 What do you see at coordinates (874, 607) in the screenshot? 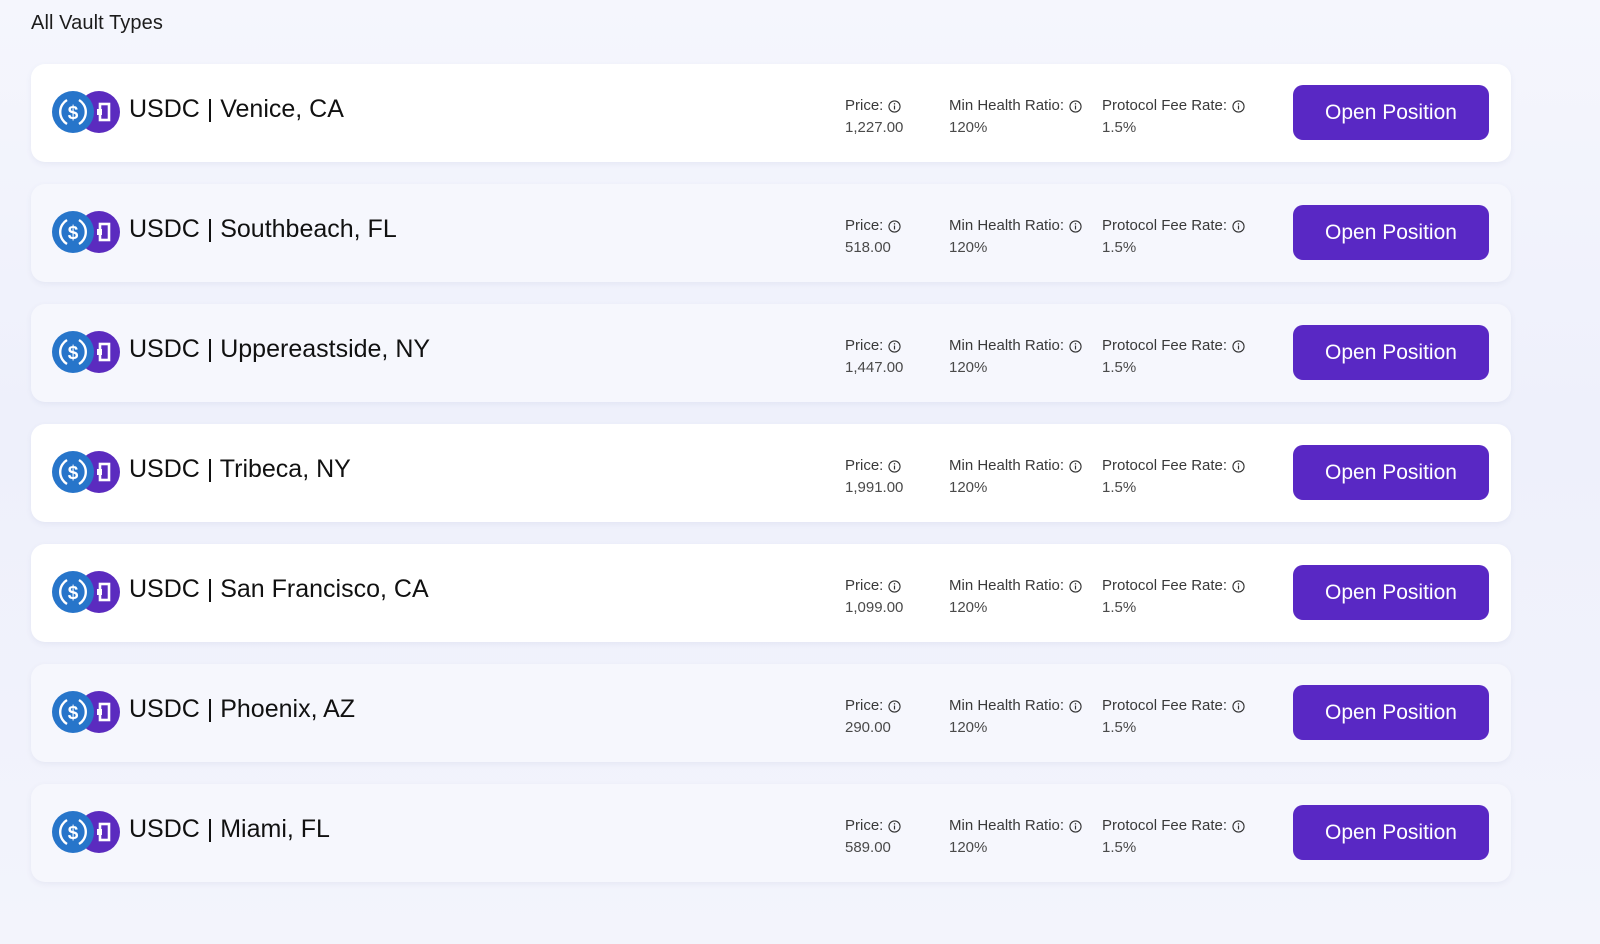
I see `price-stat-value: 1,099.00` at bounding box center [874, 607].